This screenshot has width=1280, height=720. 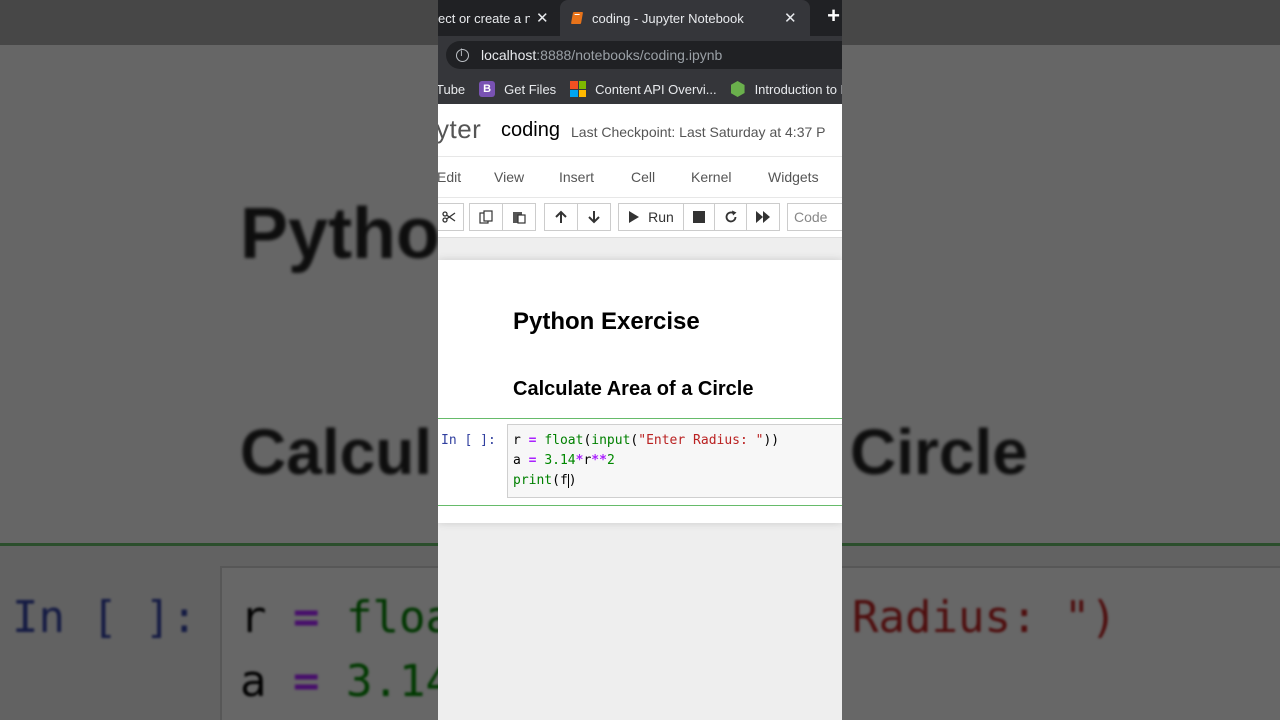 I want to click on jupyter-logo: yter, so click(x=459, y=129).